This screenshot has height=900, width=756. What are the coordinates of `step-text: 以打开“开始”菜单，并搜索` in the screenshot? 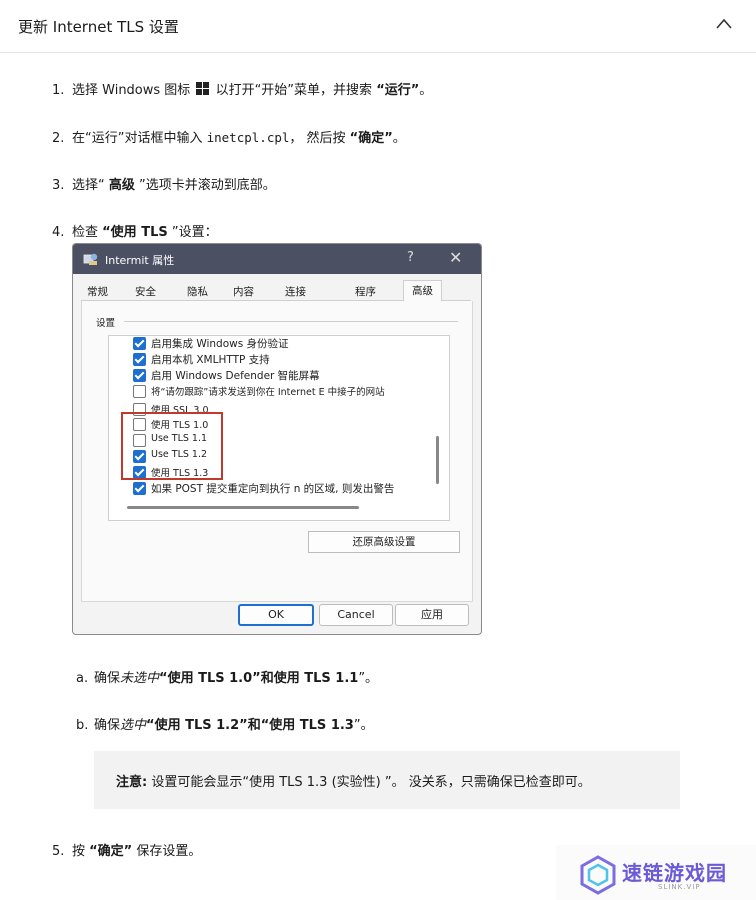 It's located at (294, 90).